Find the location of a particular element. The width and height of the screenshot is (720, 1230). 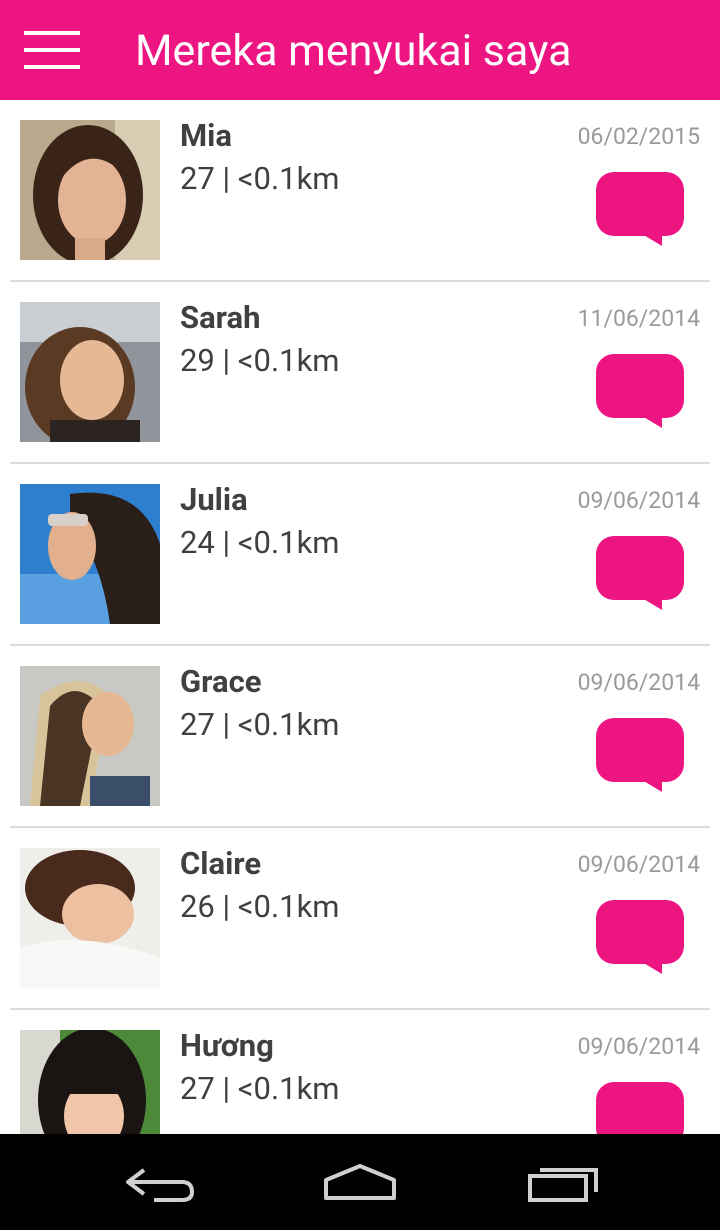

system-nav-bar is located at coordinates (360, 1182).